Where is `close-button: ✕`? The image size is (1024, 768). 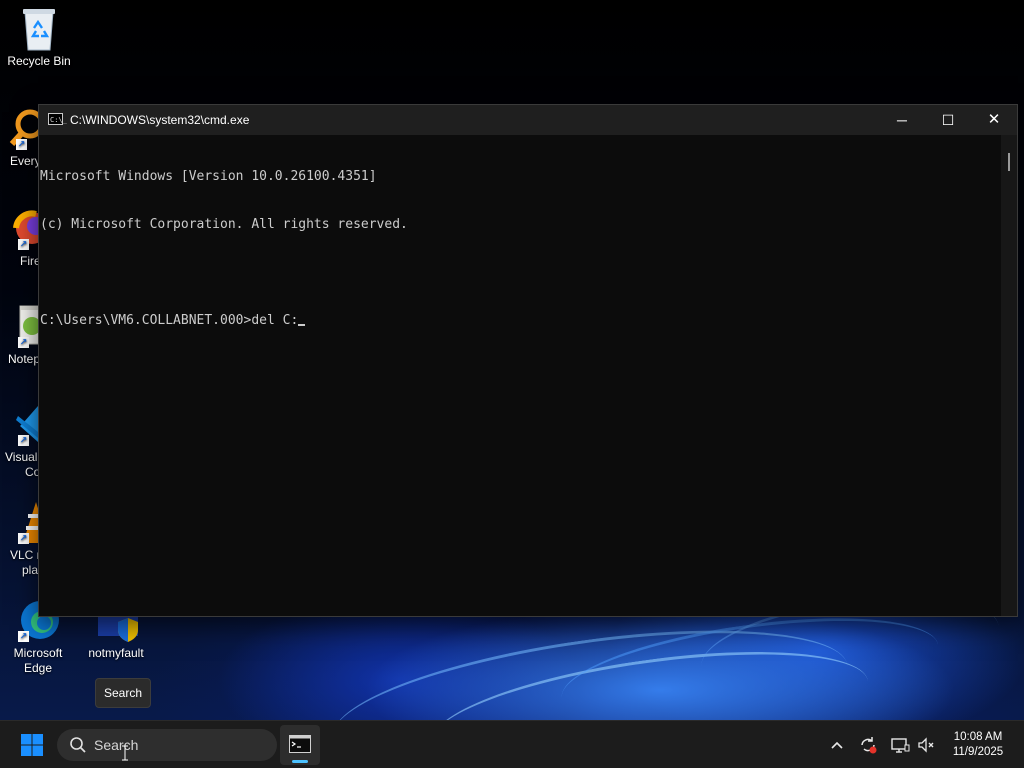
close-button: ✕ is located at coordinates (994, 120).